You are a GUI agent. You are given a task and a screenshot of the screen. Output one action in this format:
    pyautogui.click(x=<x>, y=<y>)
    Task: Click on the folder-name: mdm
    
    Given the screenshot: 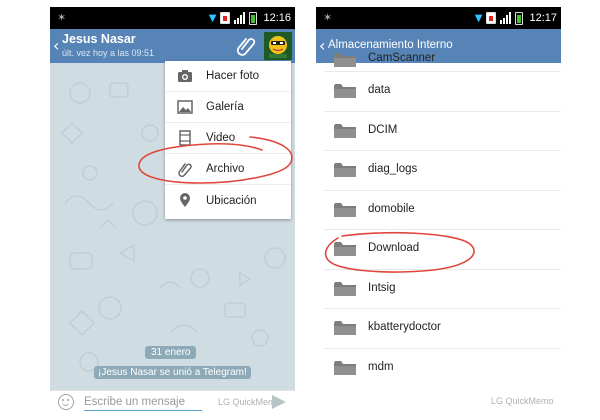 What is the action you would take?
    pyautogui.click(x=381, y=366)
    